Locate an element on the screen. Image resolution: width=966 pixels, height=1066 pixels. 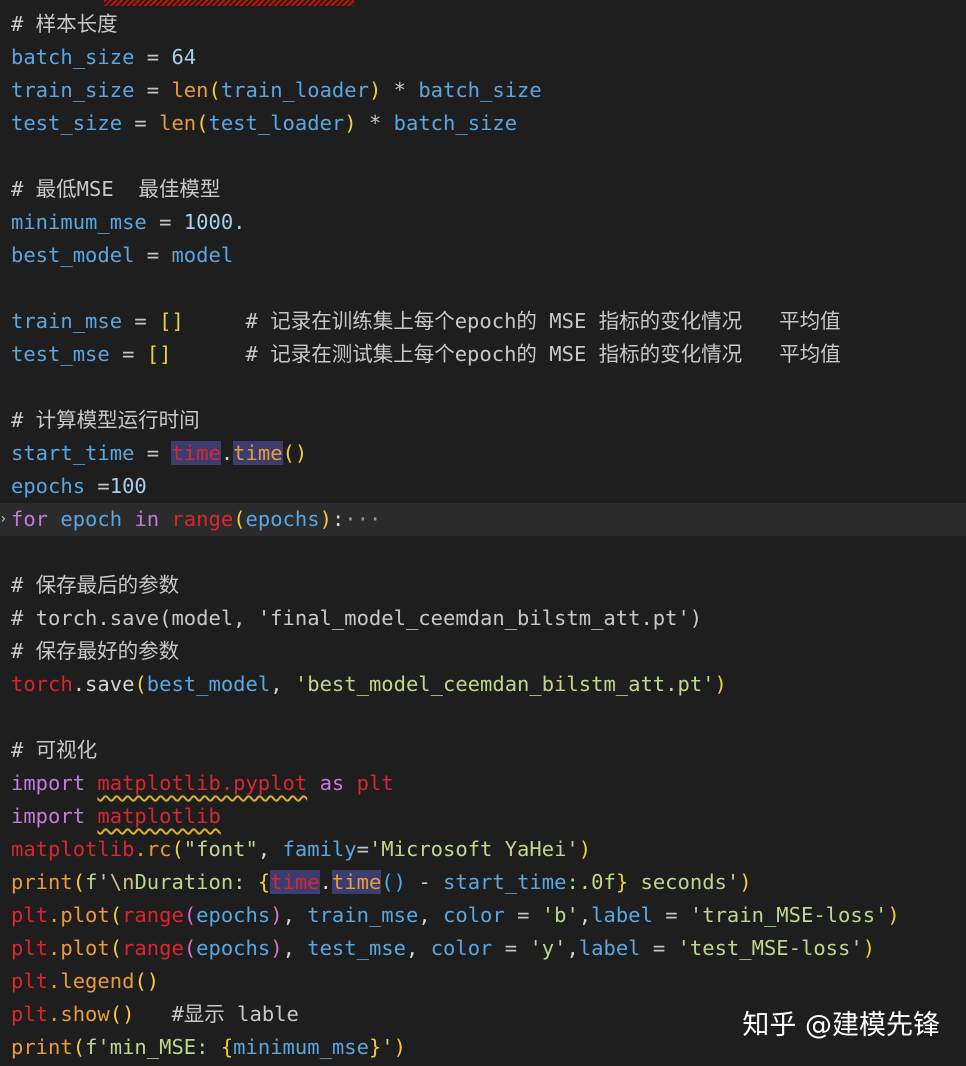
code-token: ··· is located at coordinates (363, 519).